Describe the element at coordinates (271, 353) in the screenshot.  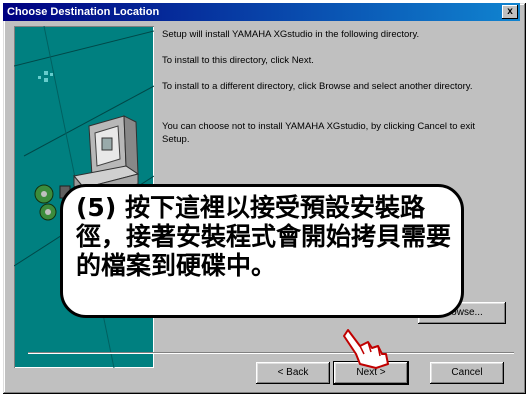
I see `separator` at that location.